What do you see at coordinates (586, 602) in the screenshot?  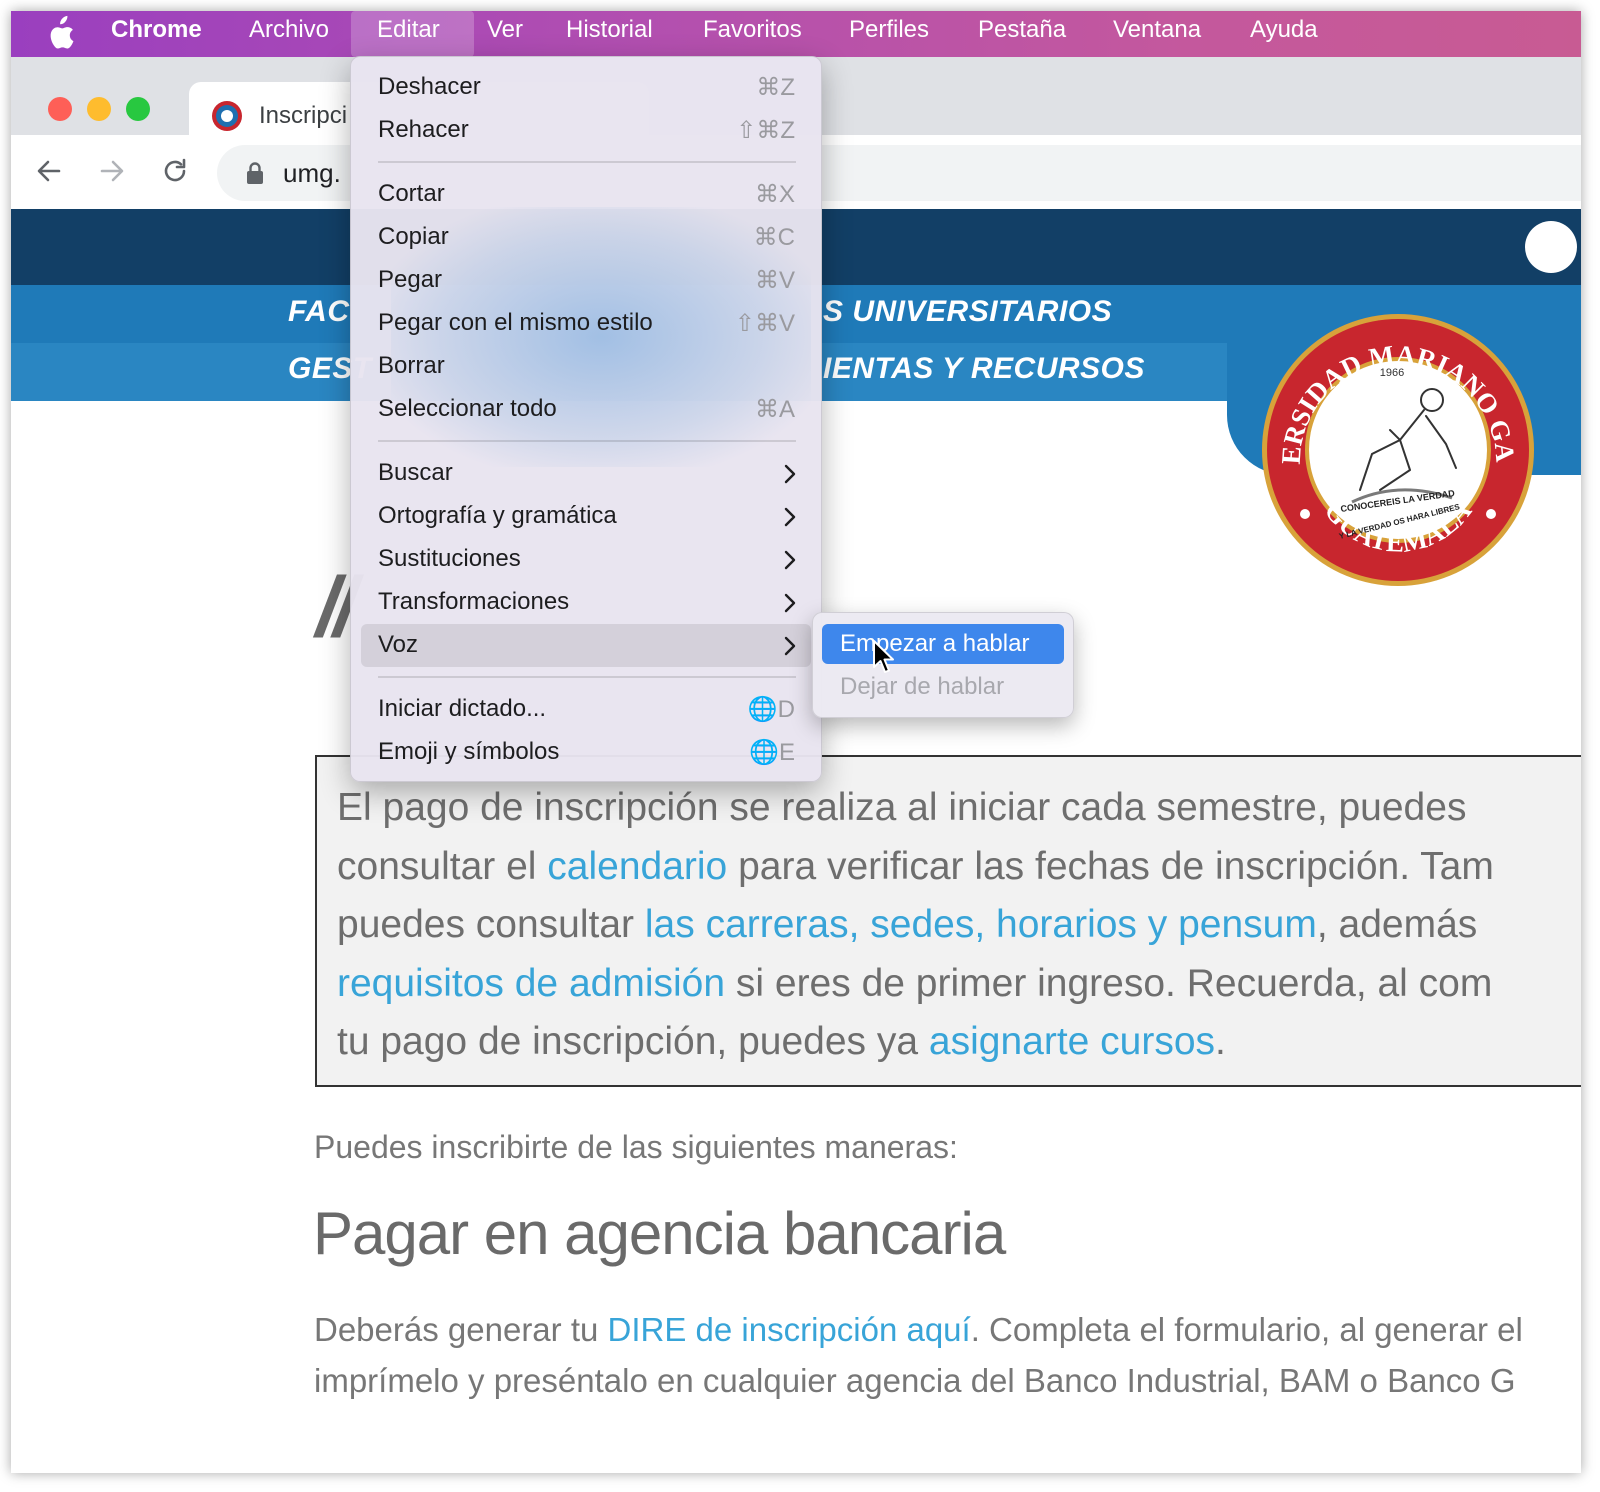 I see `menu-item-transformaciones: Transformaciones` at bounding box center [586, 602].